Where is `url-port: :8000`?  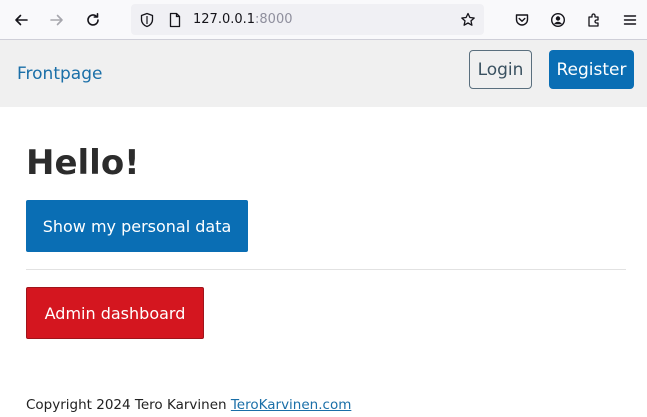 url-port: :8000 is located at coordinates (274, 19).